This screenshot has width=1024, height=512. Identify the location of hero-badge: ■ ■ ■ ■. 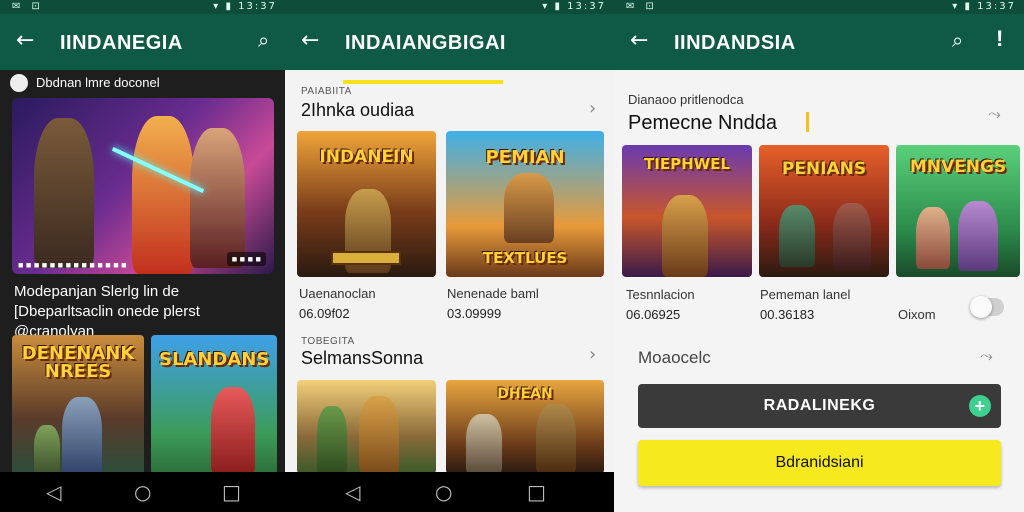
(246, 259).